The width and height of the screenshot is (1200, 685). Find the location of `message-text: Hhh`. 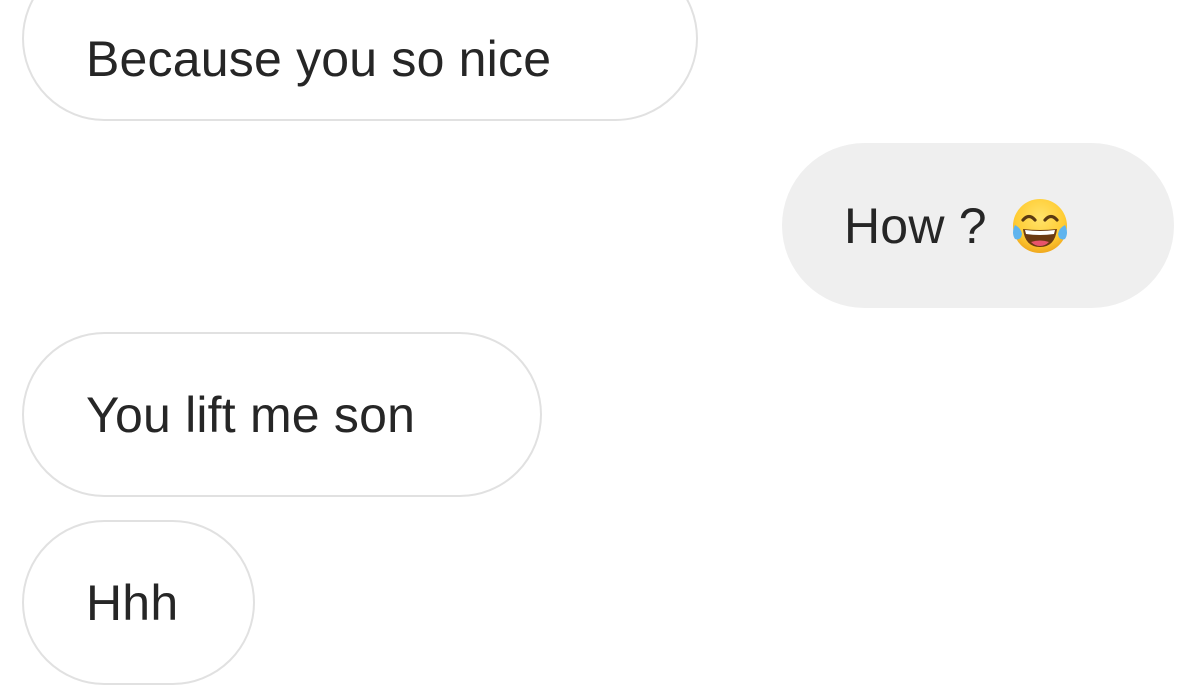

message-text: Hhh is located at coordinates (132, 603).